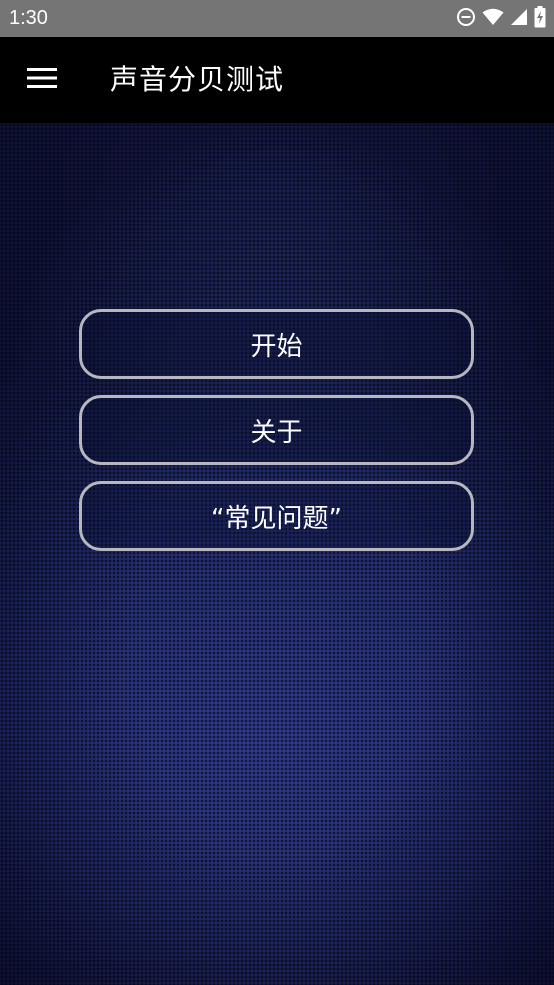  I want to click on wifi-icon, so click(493, 19).